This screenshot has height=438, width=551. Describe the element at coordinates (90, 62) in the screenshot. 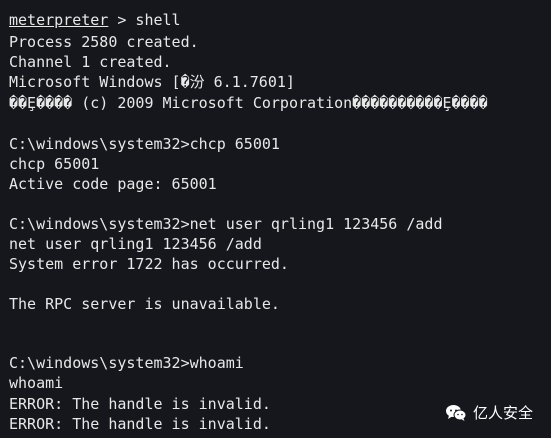

I see `output-line: Channel 1 created.` at that location.